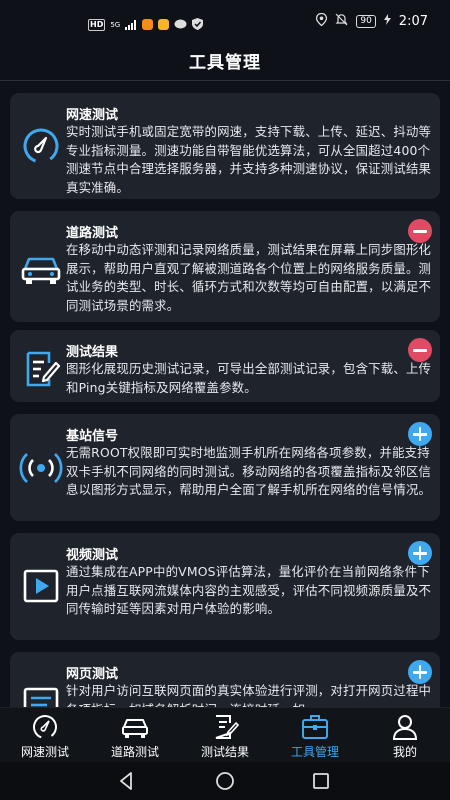  Describe the element at coordinates (92, 352) in the screenshot. I see `card-title: 测试结果` at that location.